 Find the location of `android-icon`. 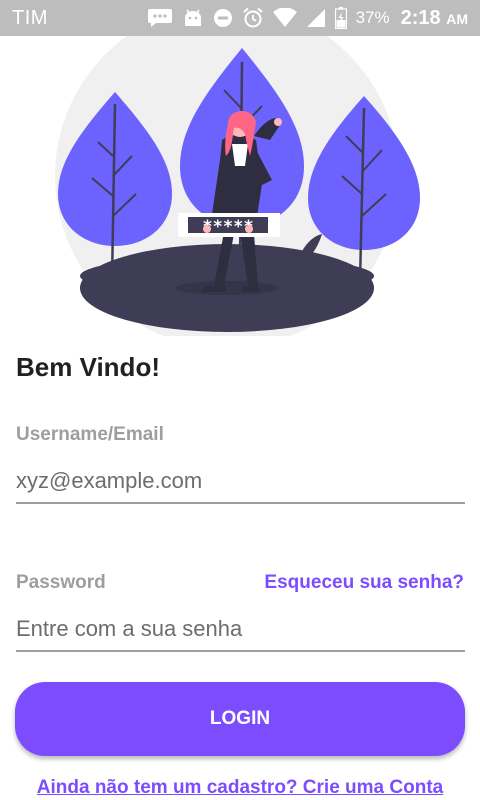

android-icon is located at coordinates (193, 18).